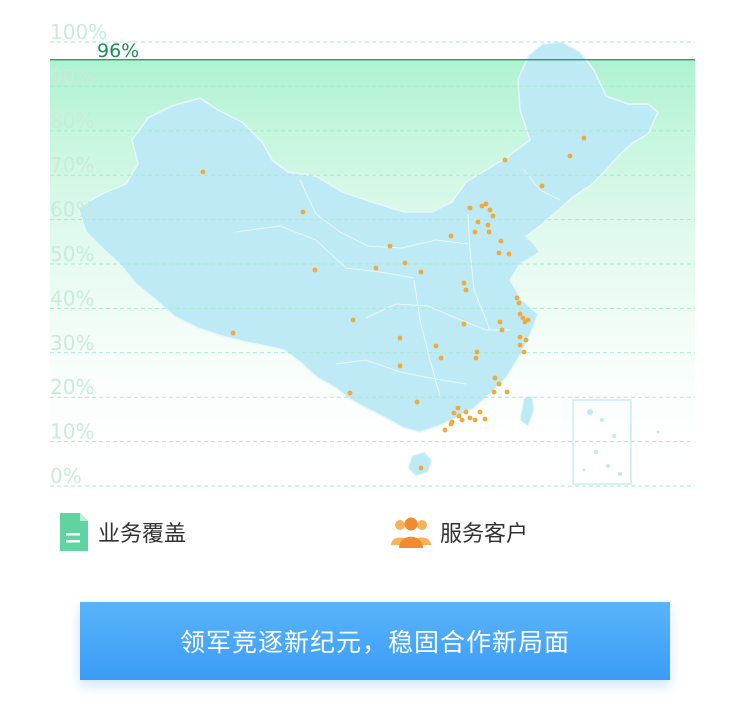 The width and height of the screenshot is (750, 704). I want to click on y-tick-label: 80%, so click(72, 121).